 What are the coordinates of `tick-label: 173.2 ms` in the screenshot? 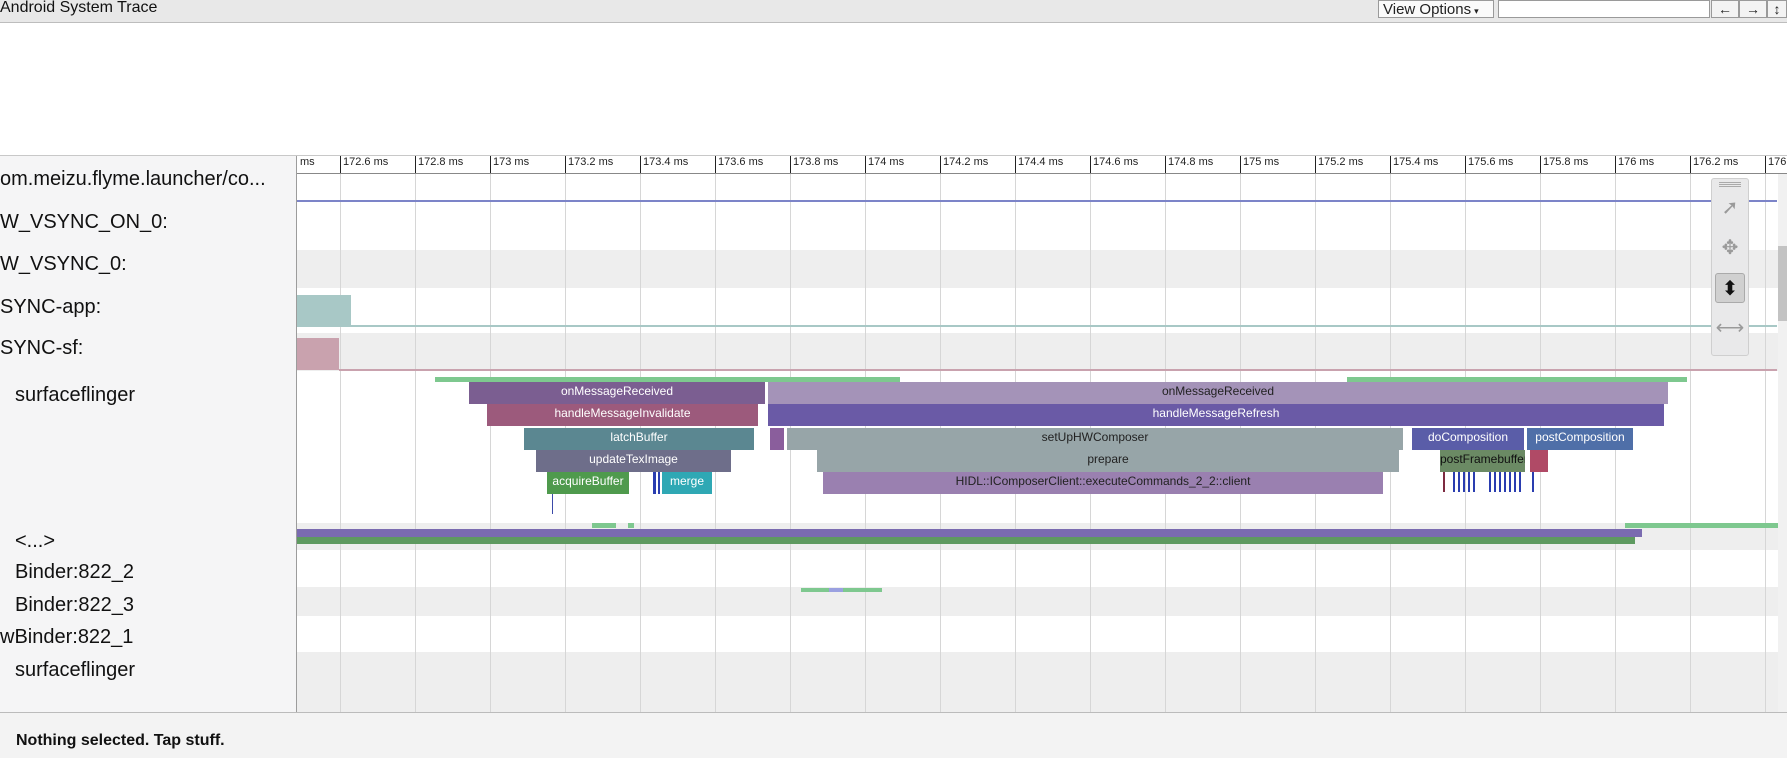 It's located at (591, 162).